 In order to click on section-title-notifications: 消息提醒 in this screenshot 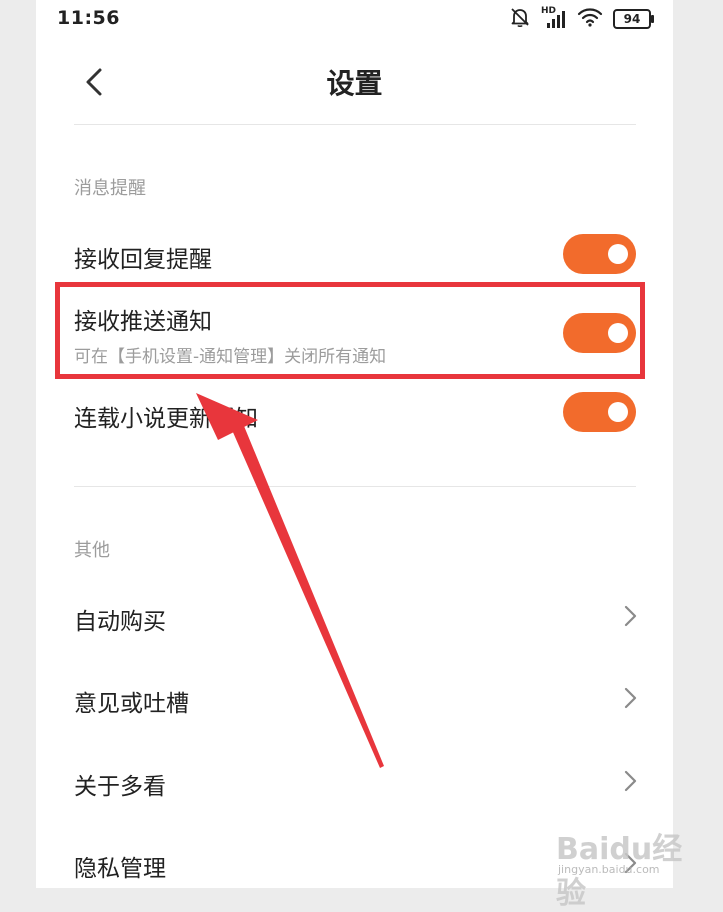, I will do `click(110, 188)`.